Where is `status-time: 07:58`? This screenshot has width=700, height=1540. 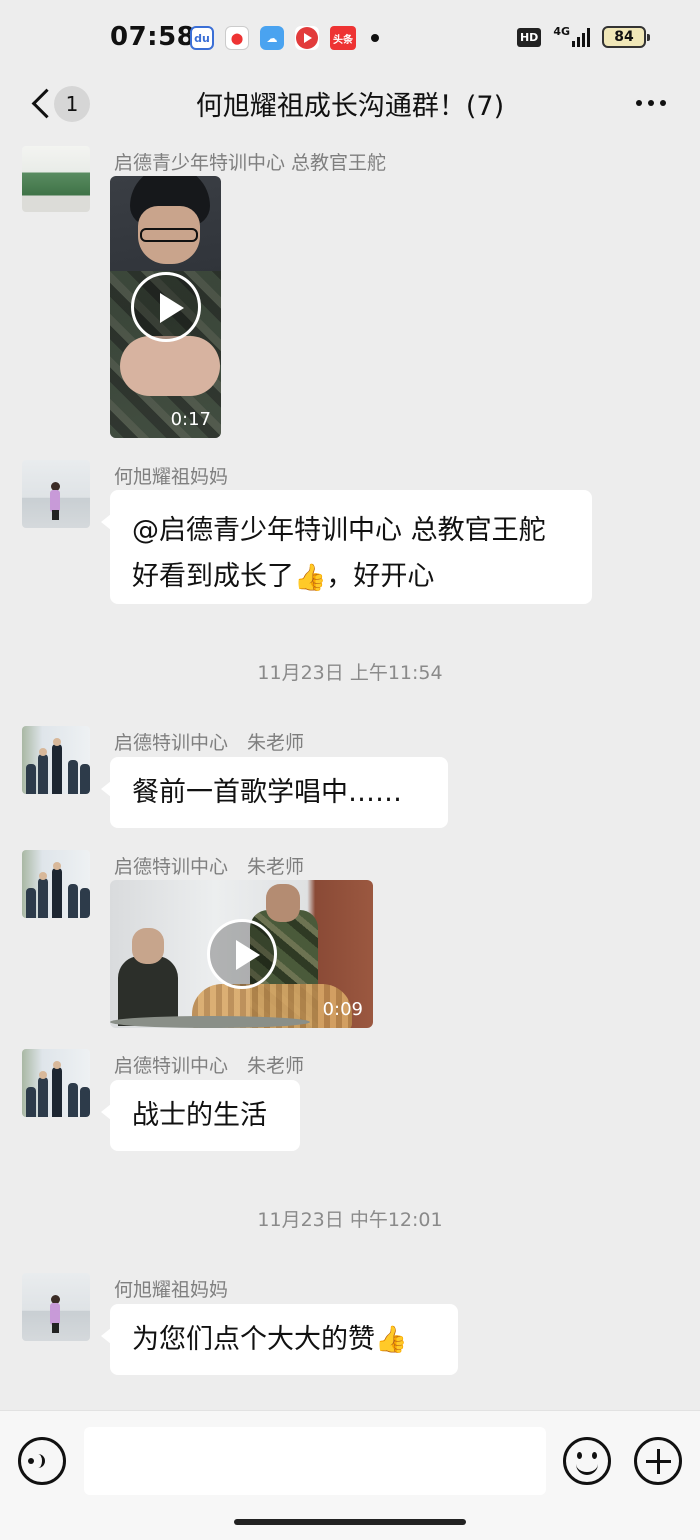
status-time: 07:58 is located at coordinates (153, 37).